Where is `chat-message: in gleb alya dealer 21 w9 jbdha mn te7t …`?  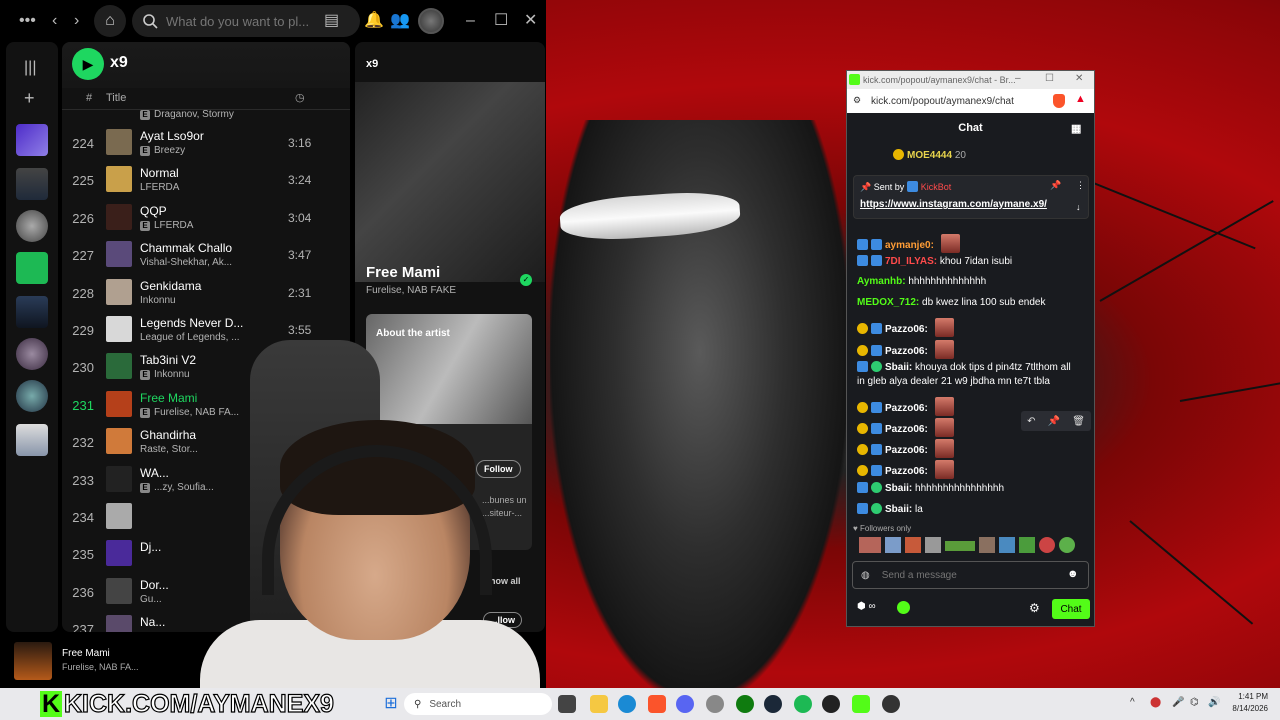
chat-message: in gleb alya dealer 21 w9 jbdha mn te7t … is located at coordinates (953, 381).